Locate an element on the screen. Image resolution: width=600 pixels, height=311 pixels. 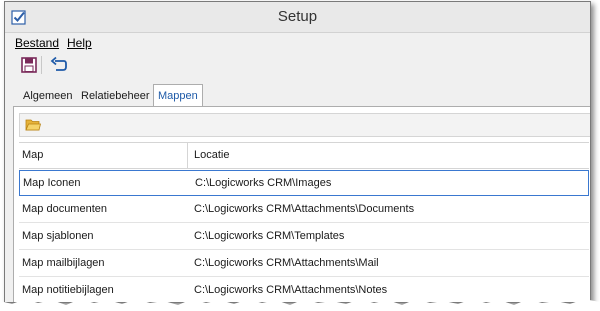
menu-bestand-label: Bestand is located at coordinates (37, 43).